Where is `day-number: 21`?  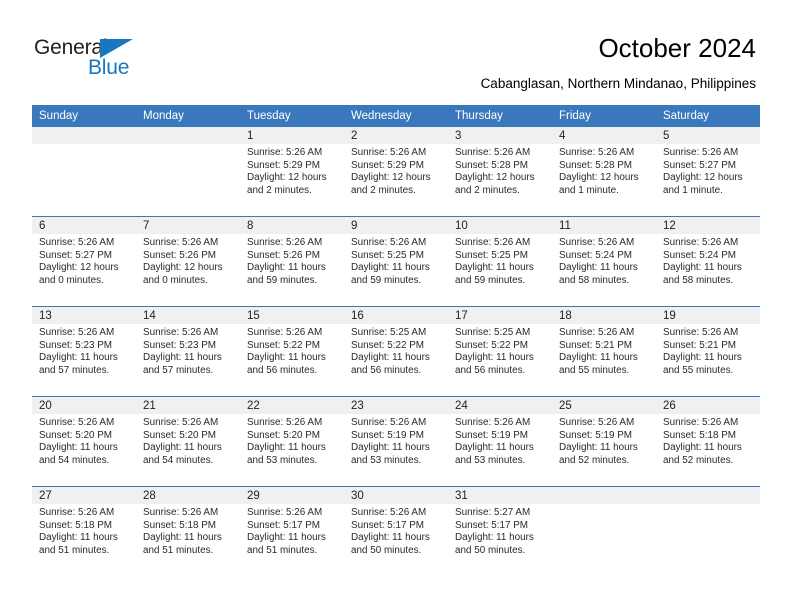
day-number: 21 is located at coordinates (188, 405).